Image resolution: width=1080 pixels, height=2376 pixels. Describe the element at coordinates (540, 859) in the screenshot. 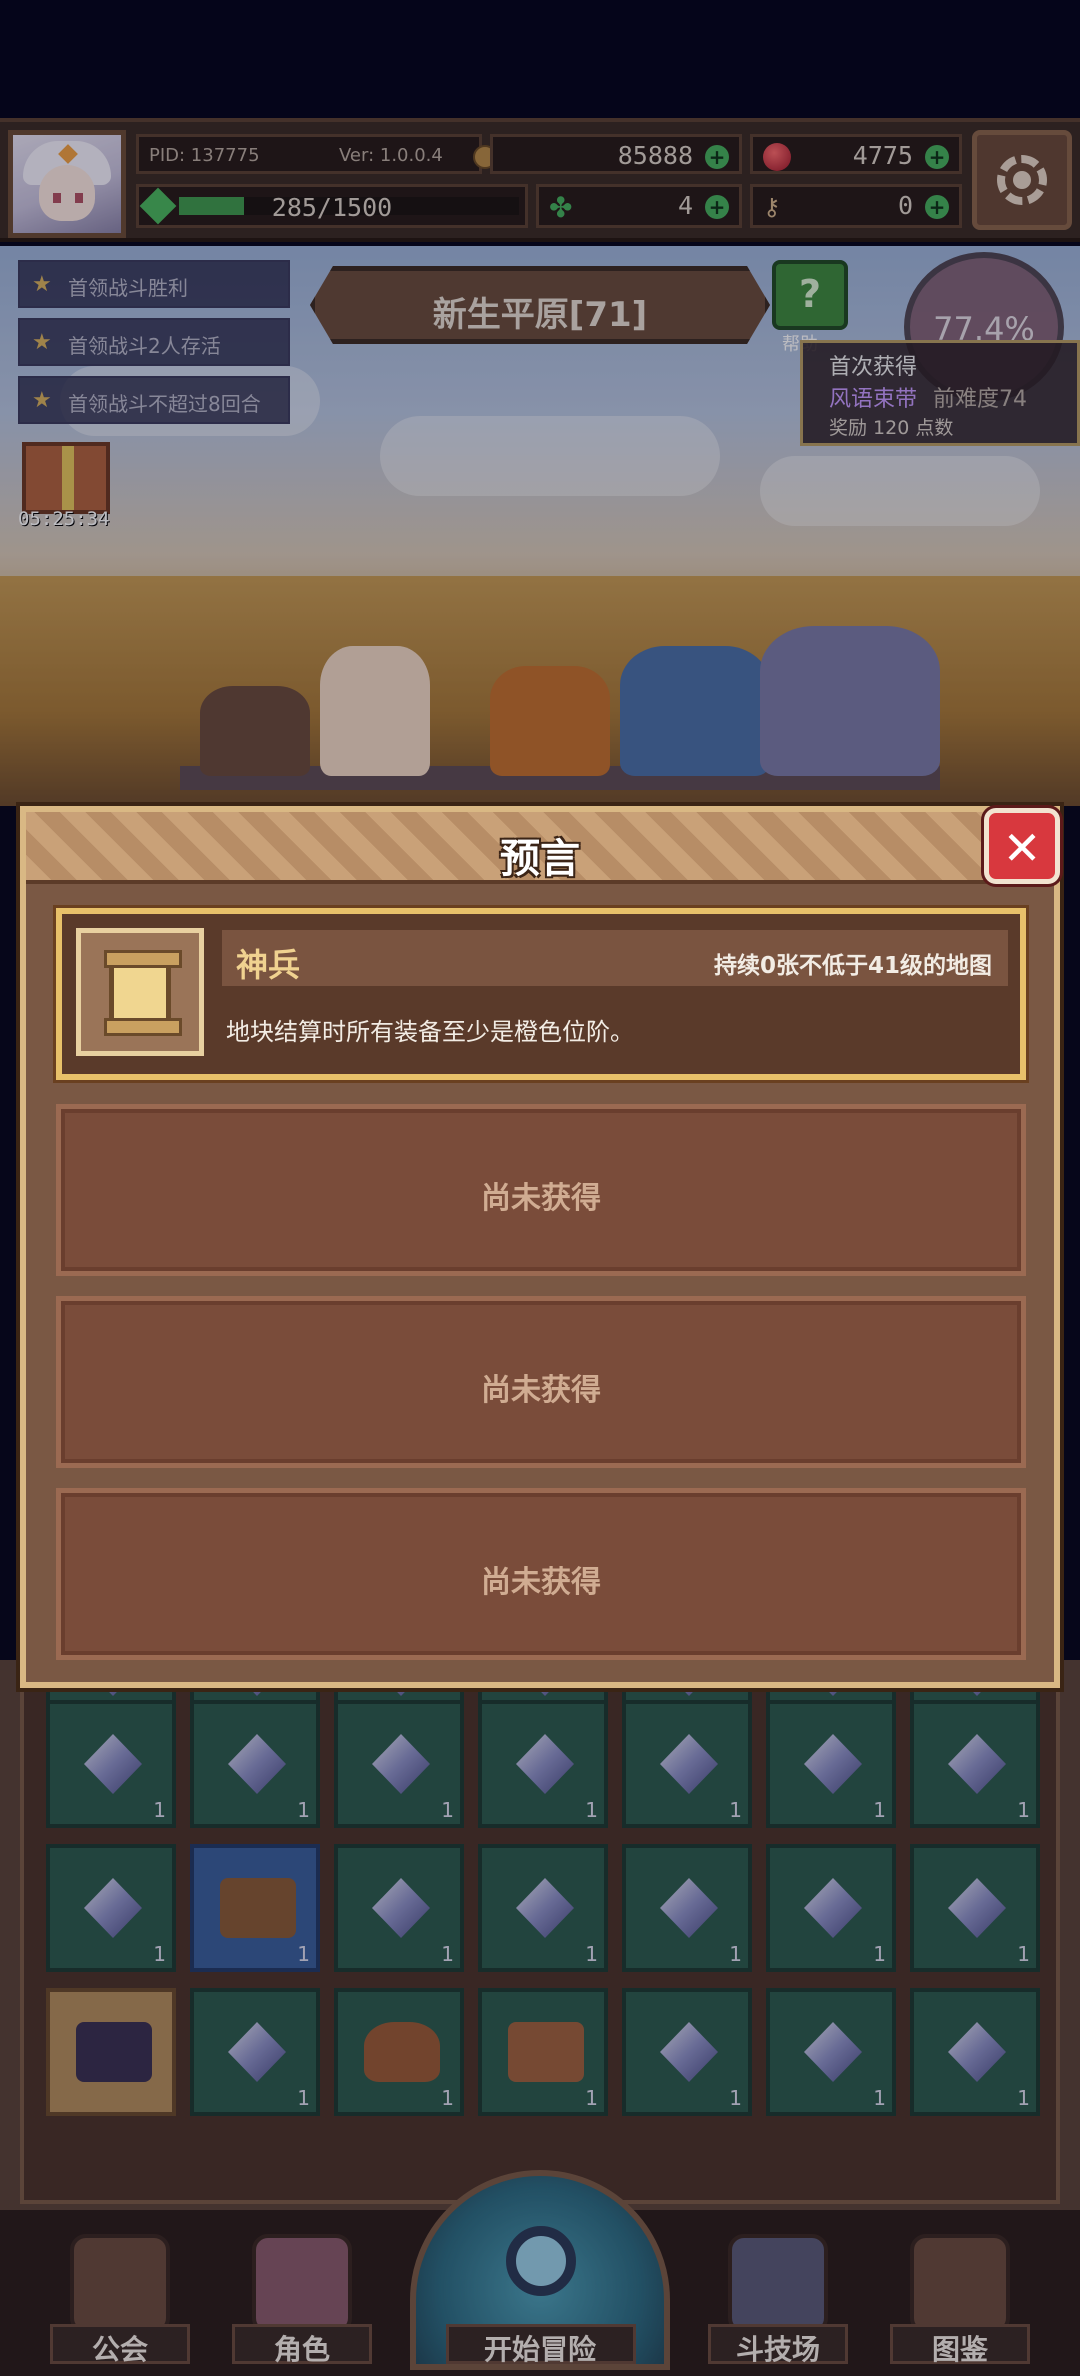

I see `modal-title: 预言` at that location.